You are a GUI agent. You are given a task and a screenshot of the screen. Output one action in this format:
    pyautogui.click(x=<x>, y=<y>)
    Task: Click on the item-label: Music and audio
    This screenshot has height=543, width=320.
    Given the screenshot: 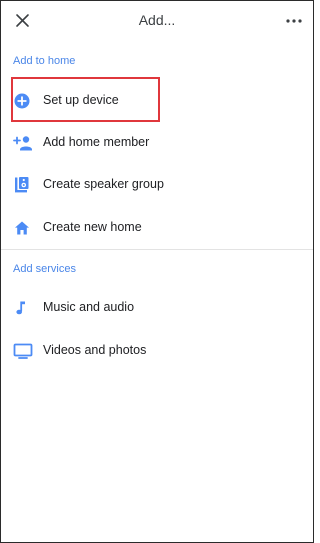 What is the action you would take?
    pyautogui.click(x=89, y=307)
    